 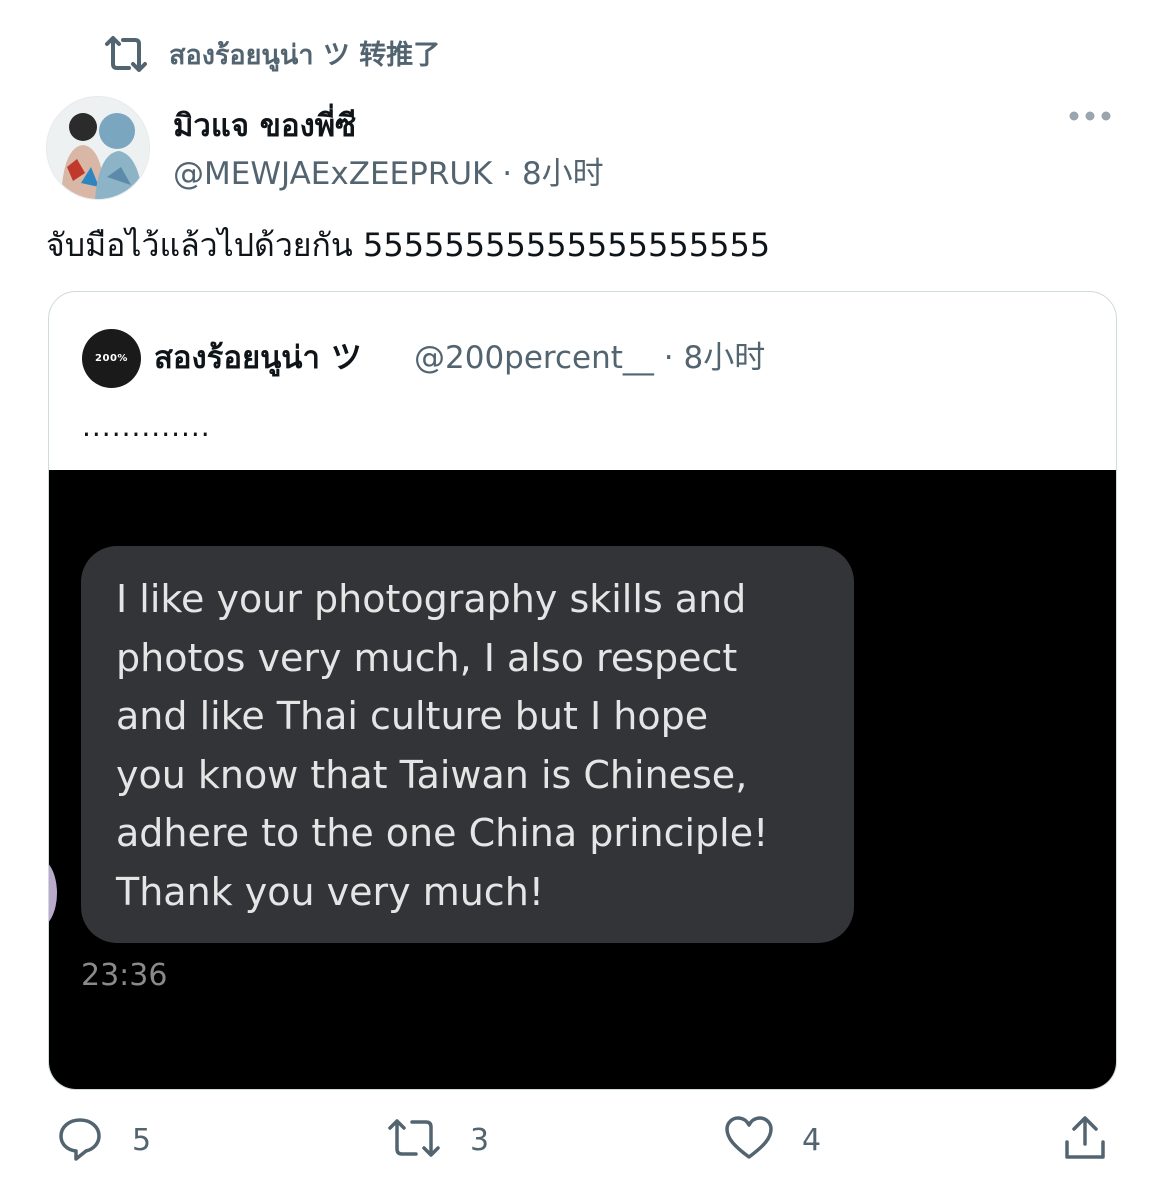 I want to click on chat-bubble-line: I like your photography skills and, so click(x=431, y=599).